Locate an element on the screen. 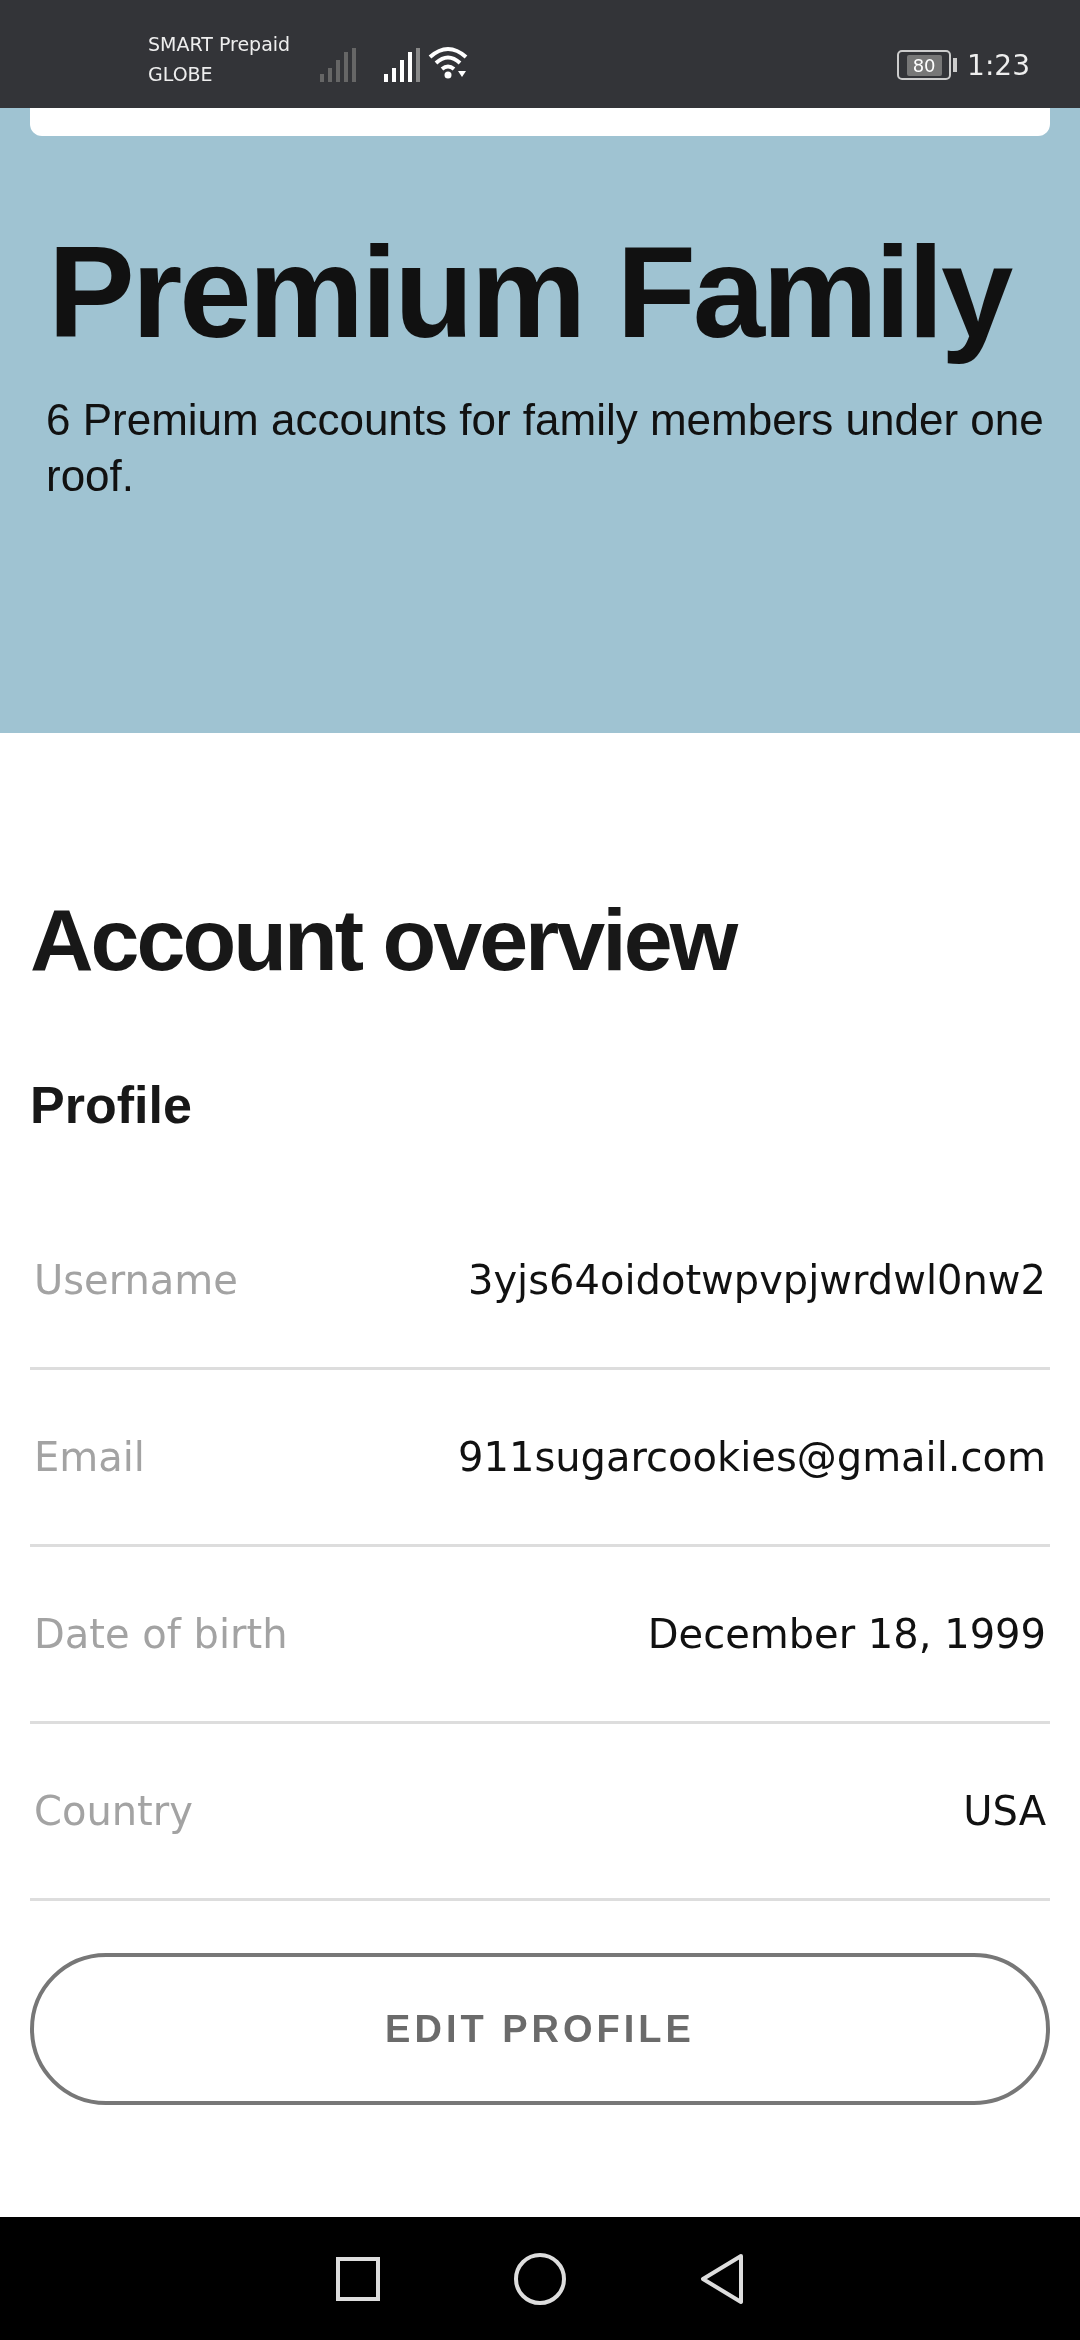 This screenshot has width=1080, height=2340. page-heading: Account overview is located at coordinates (383, 940).